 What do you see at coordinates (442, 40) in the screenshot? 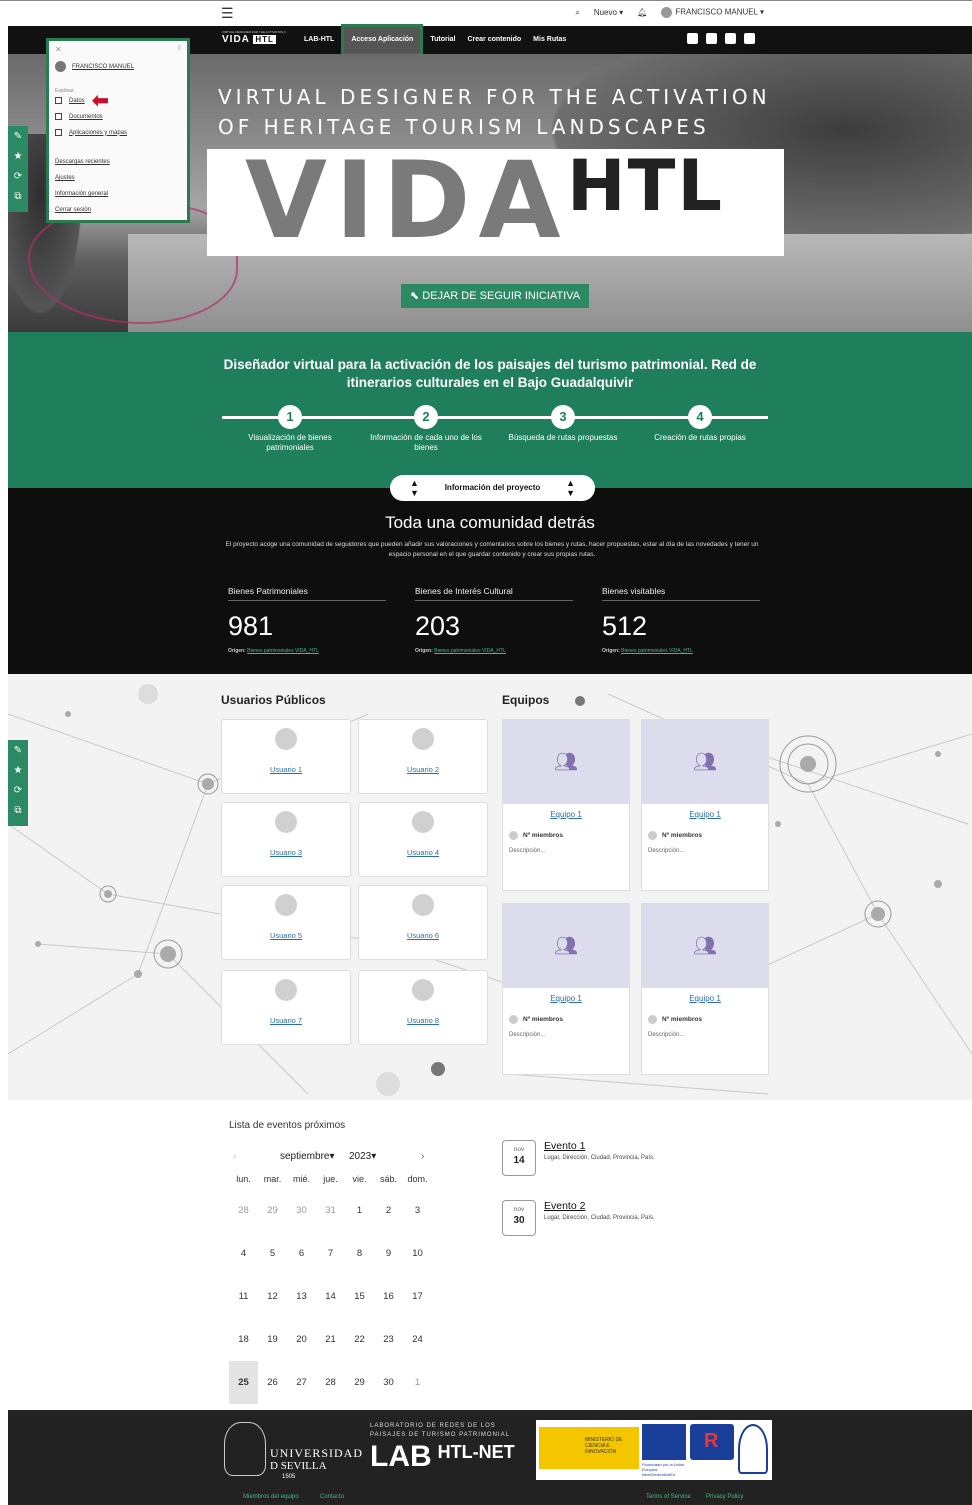
I see `nav-link-tutorial: Tutorial` at bounding box center [442, 40].